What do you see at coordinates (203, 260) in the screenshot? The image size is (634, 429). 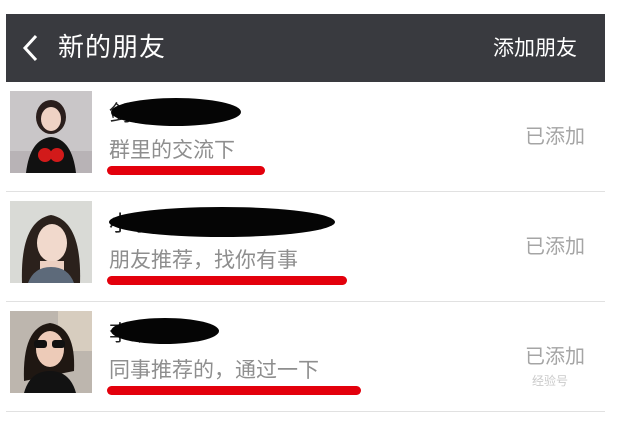 I see `request-message: 朋友推荐，找你有事` at bounding box center [203, 260].